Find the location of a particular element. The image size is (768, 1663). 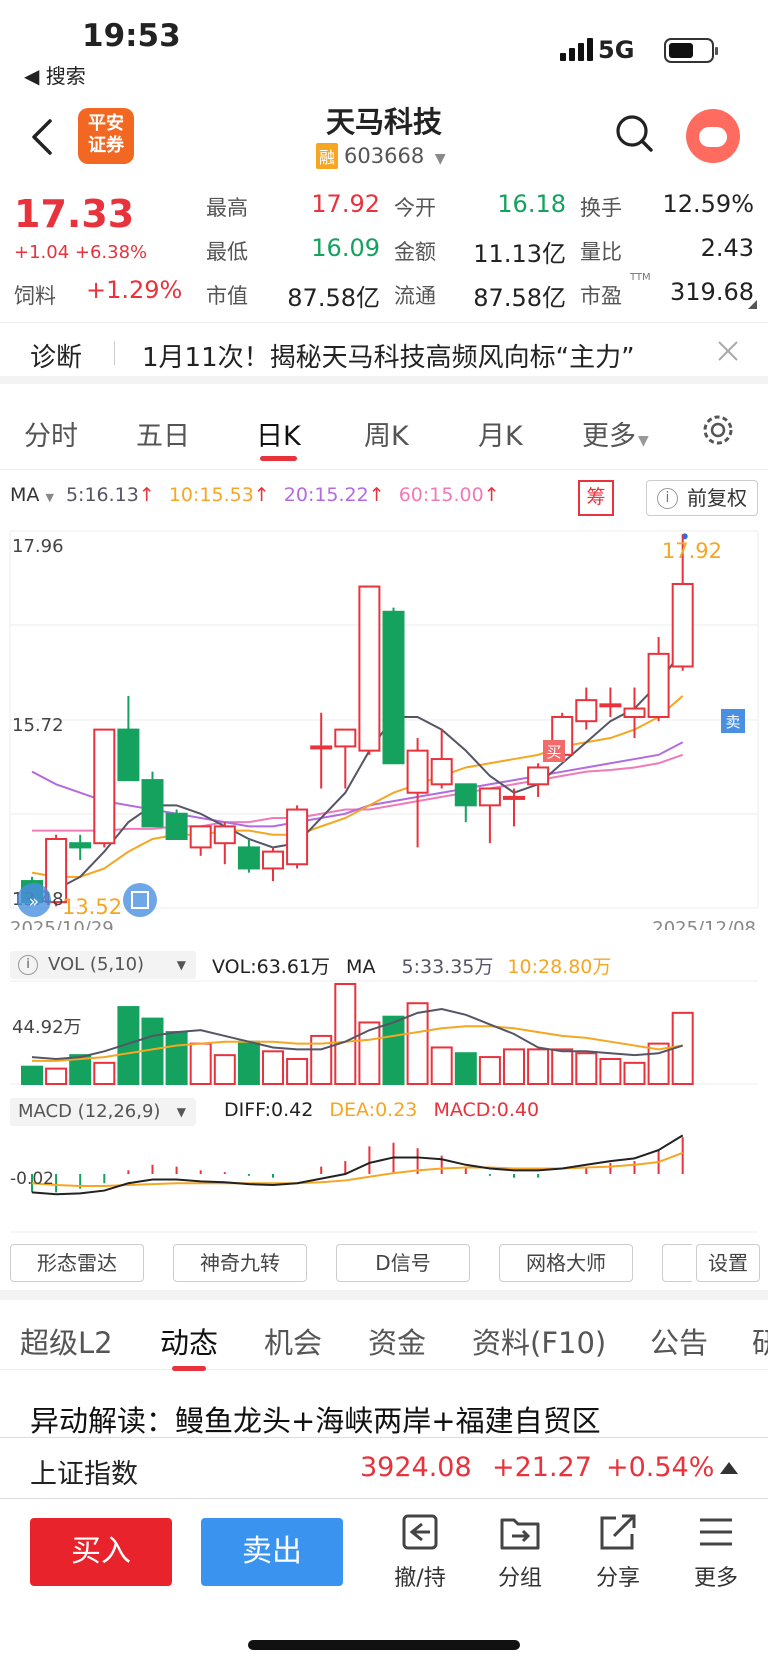

tool-partial-button is located at coordinates (677, 1263).